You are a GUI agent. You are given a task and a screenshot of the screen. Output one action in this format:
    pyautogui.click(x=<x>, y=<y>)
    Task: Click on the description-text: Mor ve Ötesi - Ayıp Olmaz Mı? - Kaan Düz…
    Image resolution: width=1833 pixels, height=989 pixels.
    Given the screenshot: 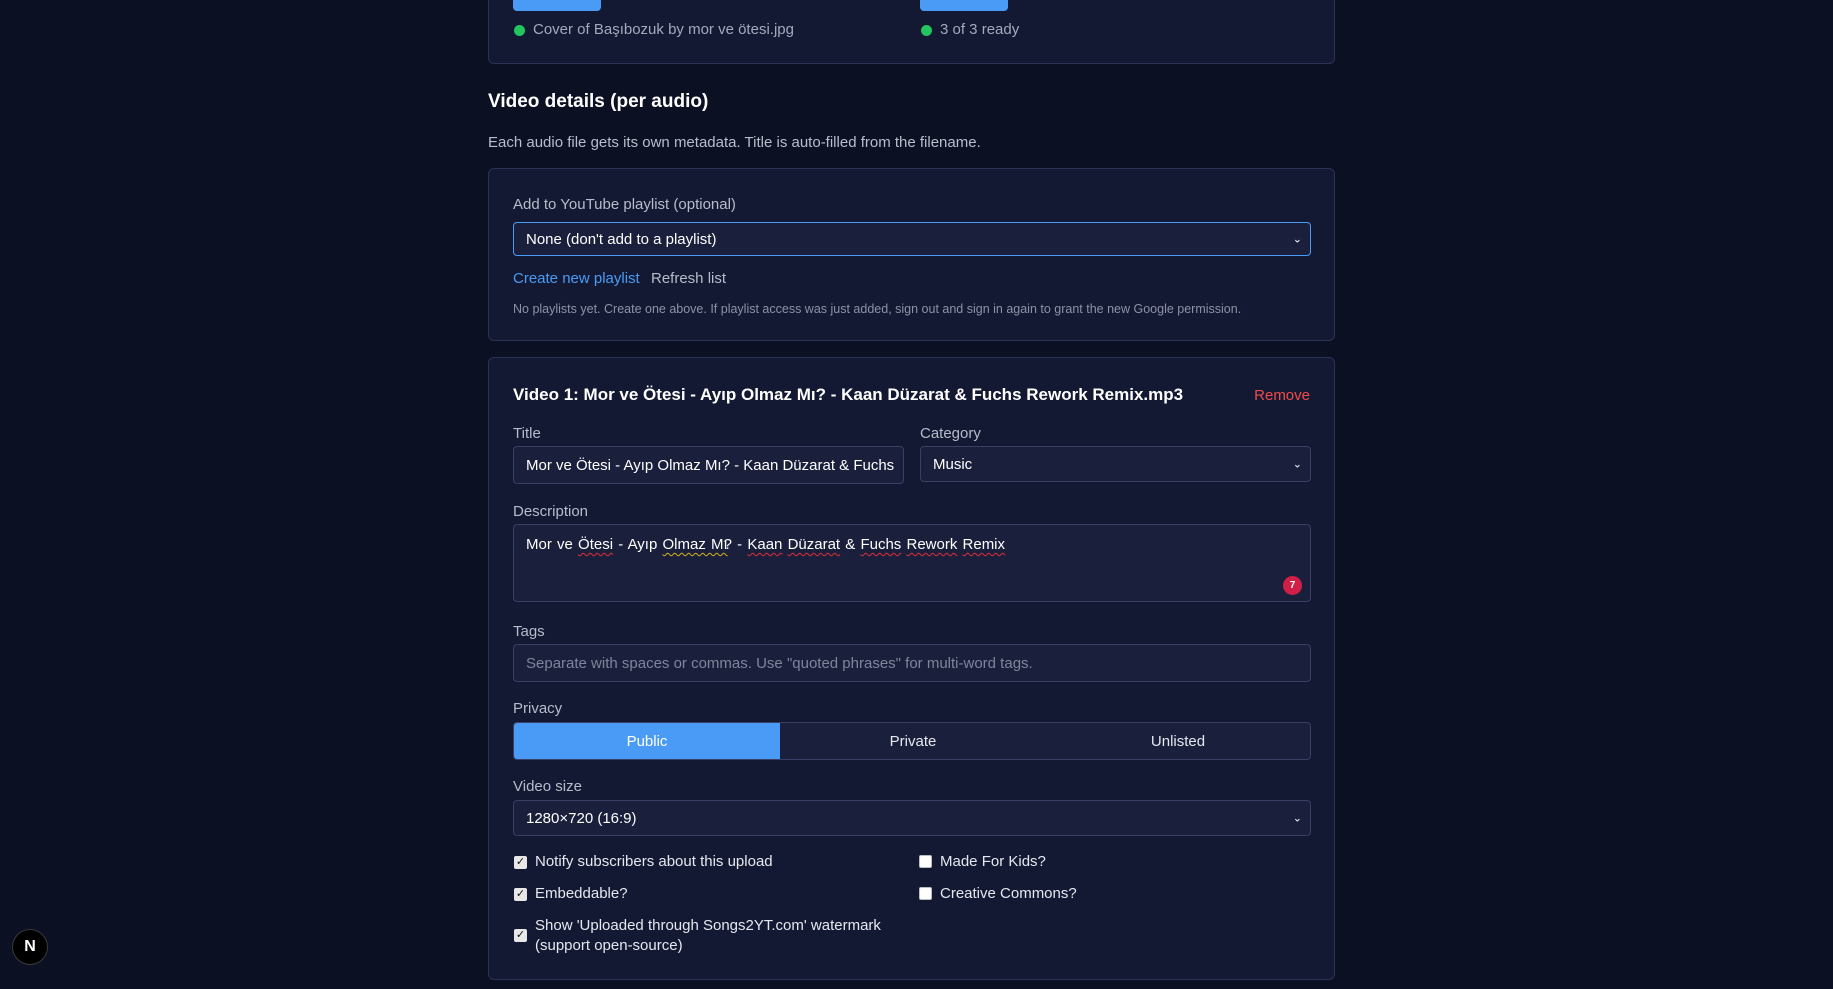 What is the action you would take?
    pyautogui.click(x=765, y=544)
    